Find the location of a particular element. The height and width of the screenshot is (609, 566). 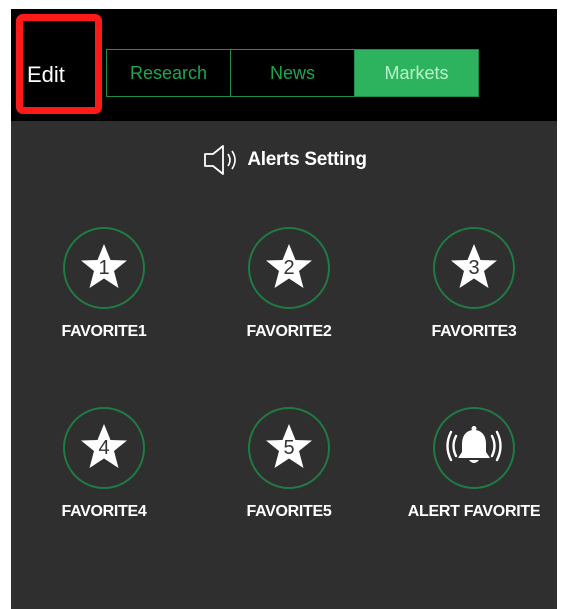

favorite-label: FAVORITE3 is located at coordinates (474, 331).